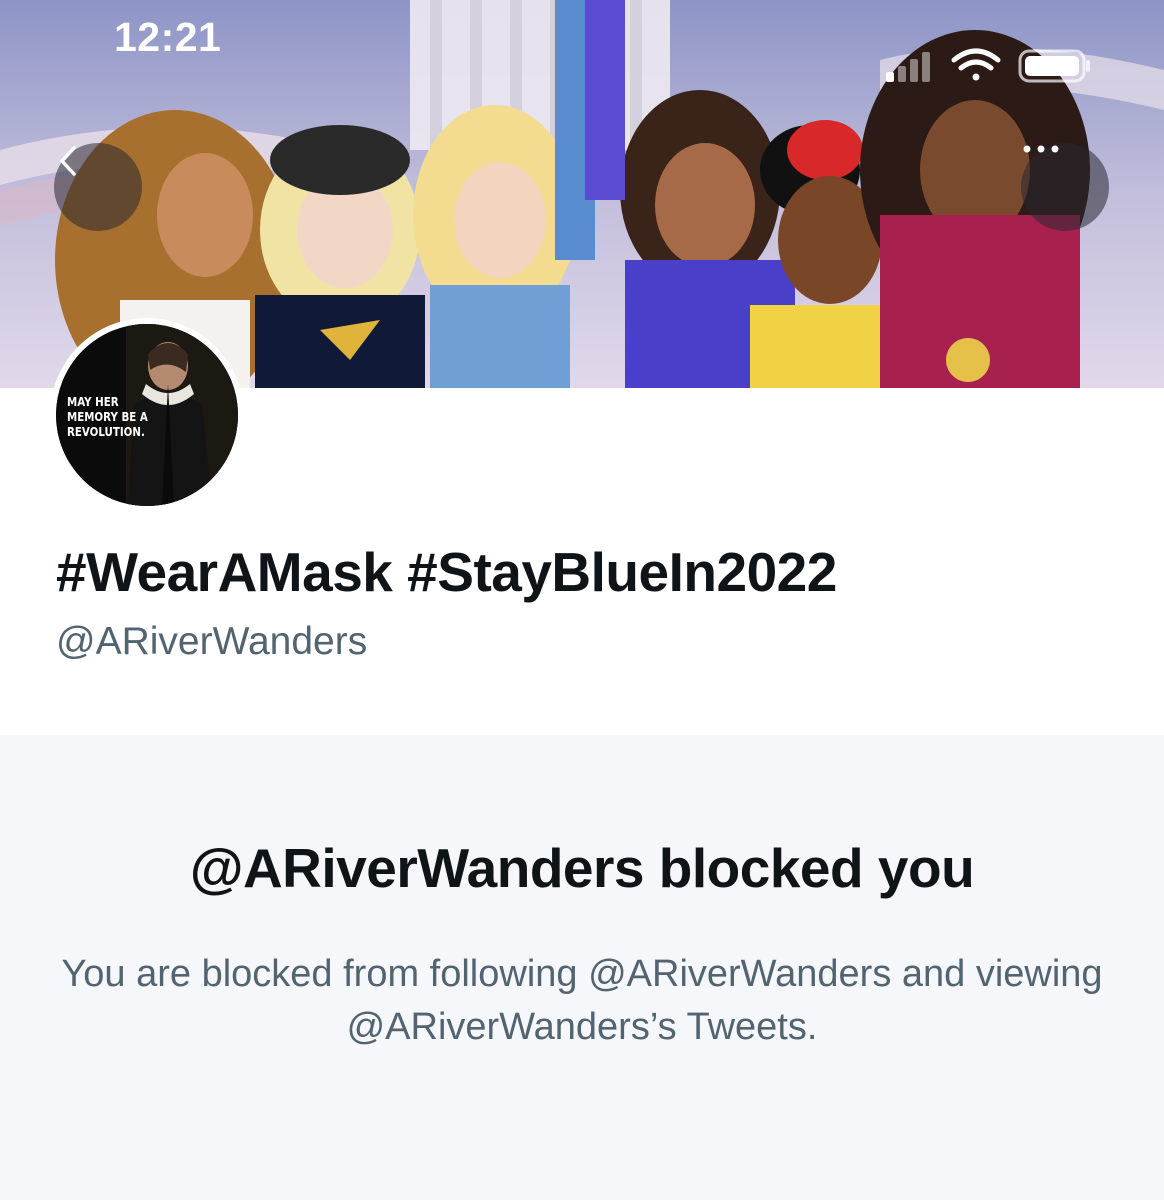  What do you see at coordinates (1054, 66) in the screenshot?
I see `battery-icon` at bounding box center [1054, 66].